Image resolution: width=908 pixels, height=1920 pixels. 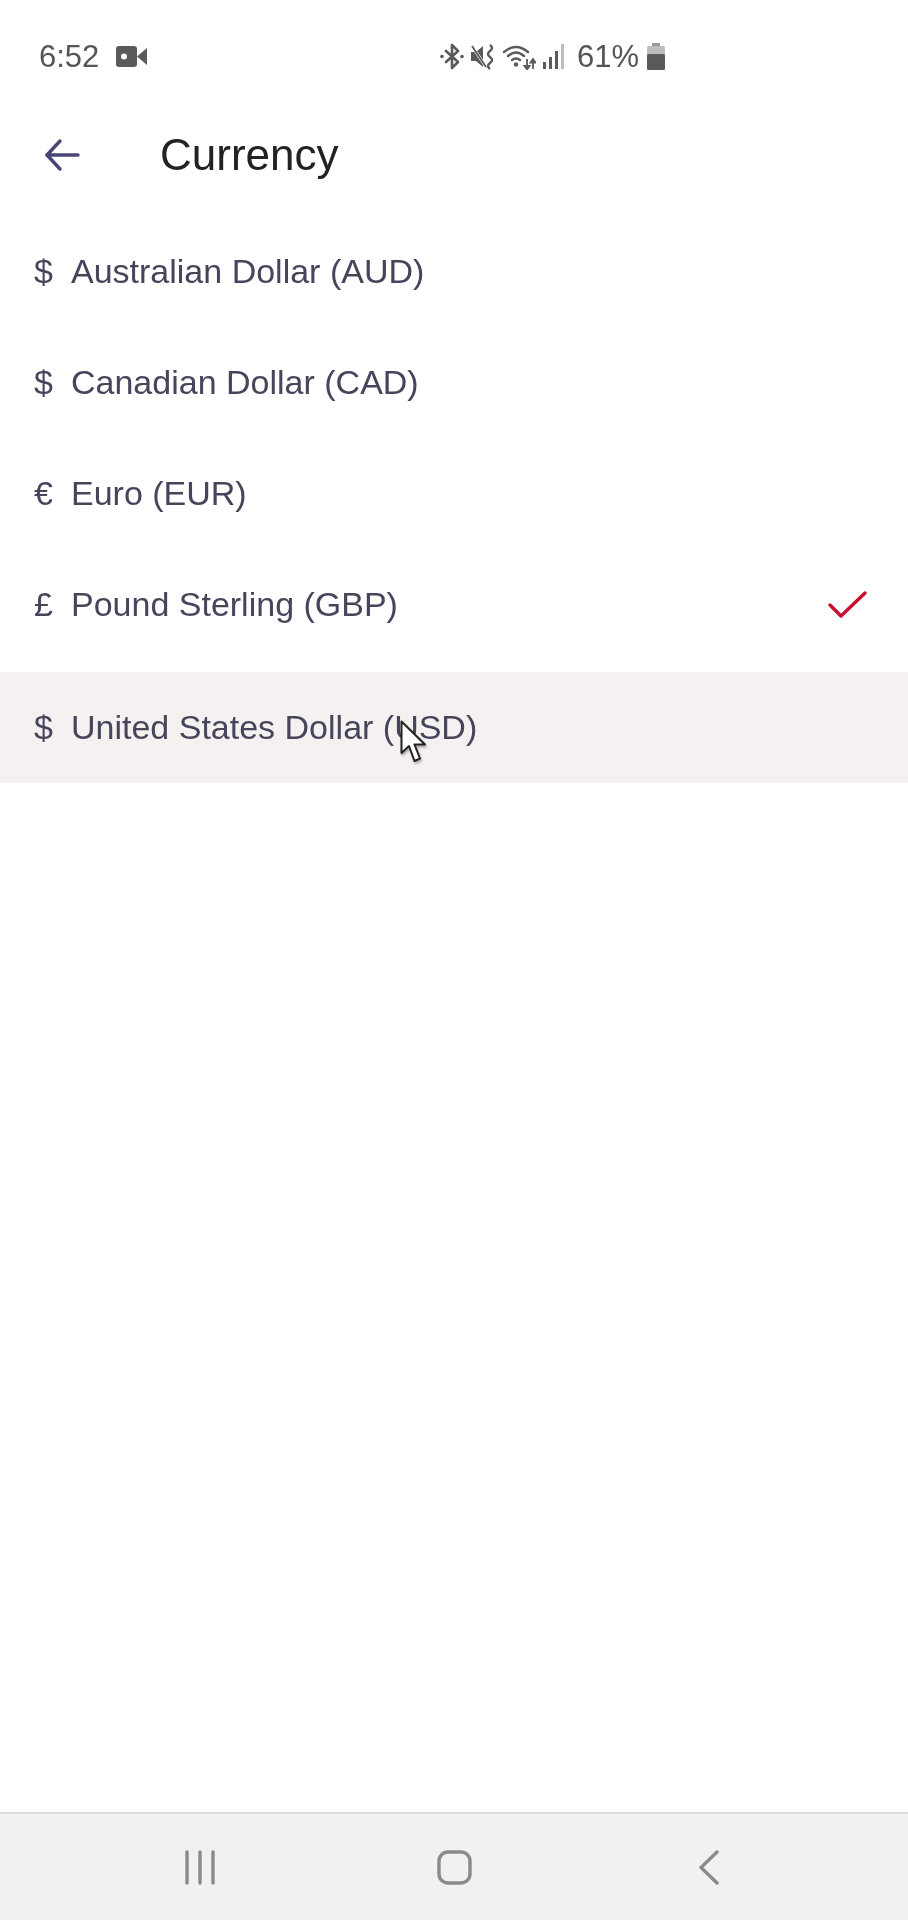 I want to click on home-icon, so click(x=454, y=1867).